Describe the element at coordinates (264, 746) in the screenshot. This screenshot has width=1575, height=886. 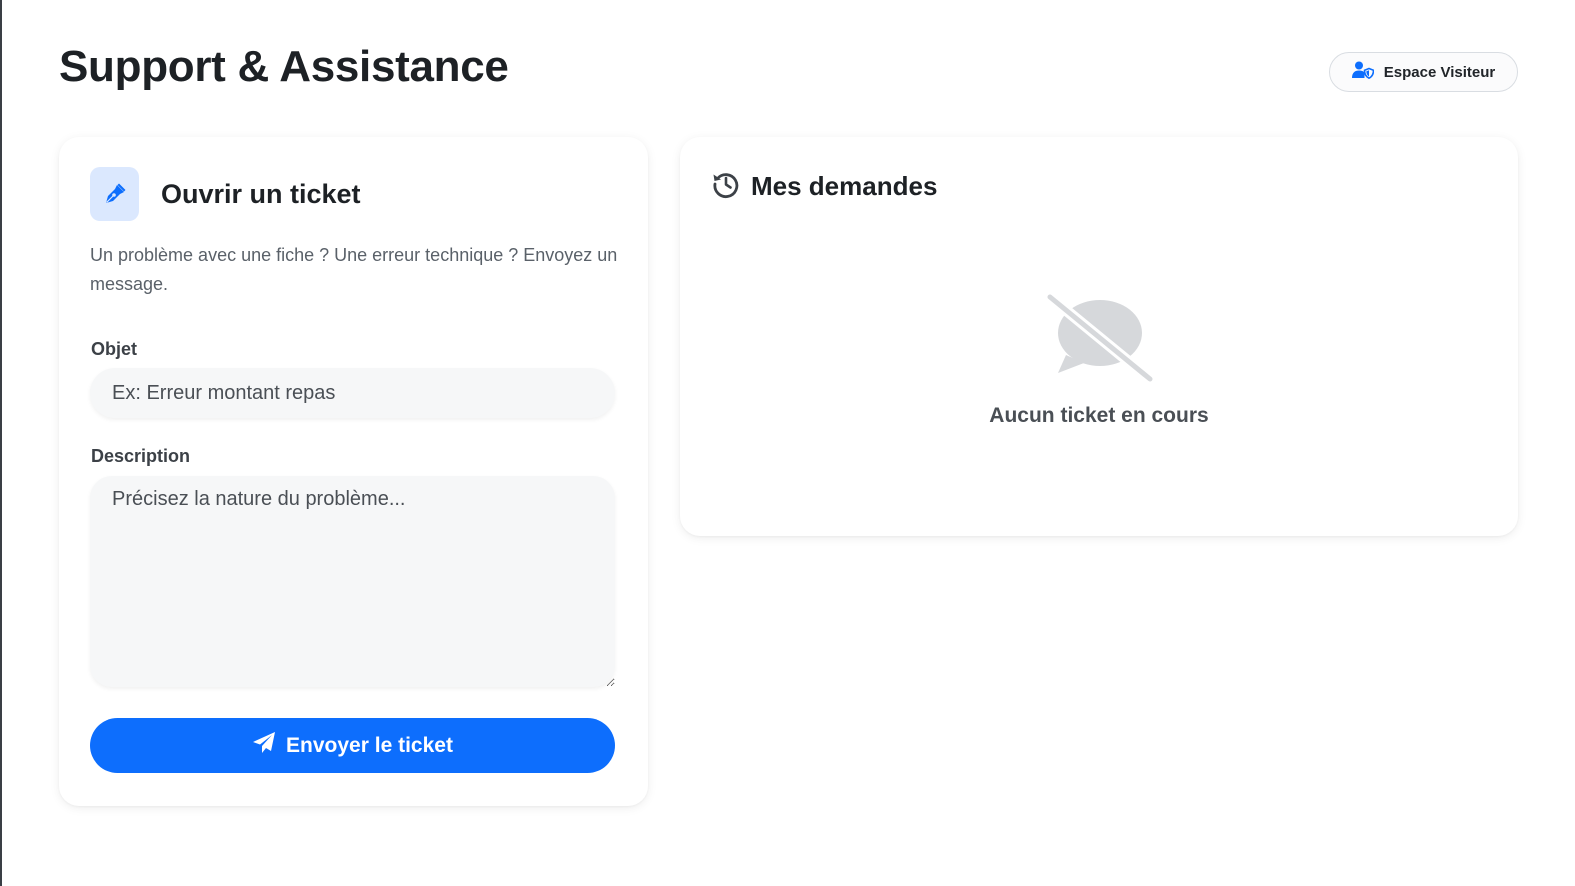
I see `paper-plane-icon` at that location.